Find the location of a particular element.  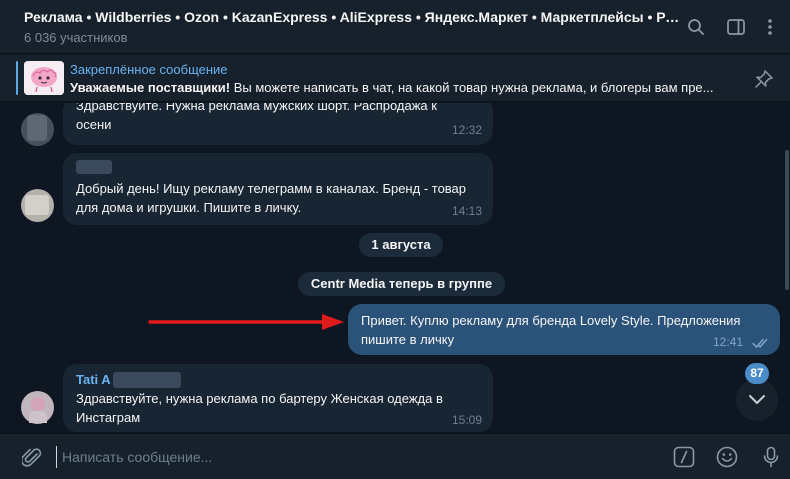

red-arrow-annotation is located at coordinates (246, 322).